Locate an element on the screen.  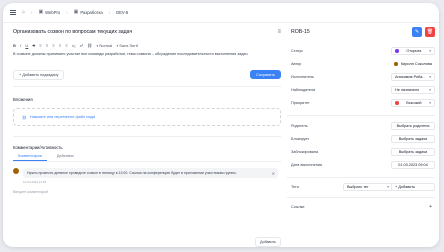
underline-button: U is located at coordinates (26, 45).